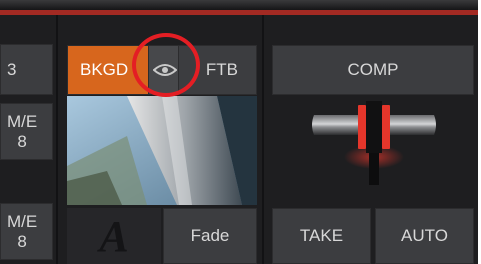 The image size is (481, 264). What do you see at coordinates (239, 5) in the screenshot?
I see `panel-top-bar` at bounding box center [239, 5].